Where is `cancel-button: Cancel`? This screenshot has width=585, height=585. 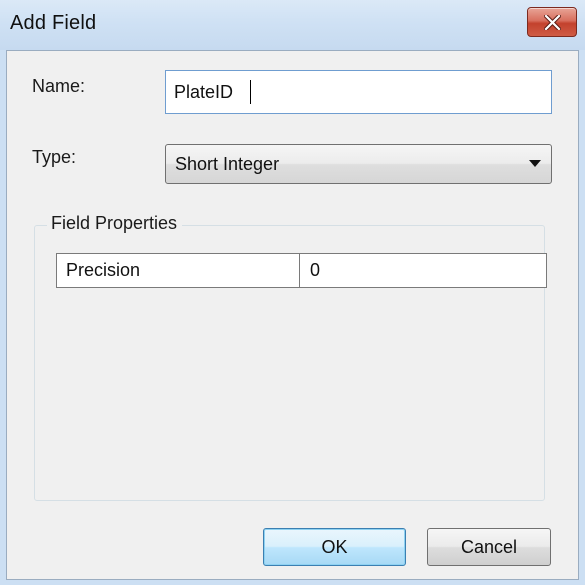 cancel-button: Cancel is located at coordinates (489, 547).